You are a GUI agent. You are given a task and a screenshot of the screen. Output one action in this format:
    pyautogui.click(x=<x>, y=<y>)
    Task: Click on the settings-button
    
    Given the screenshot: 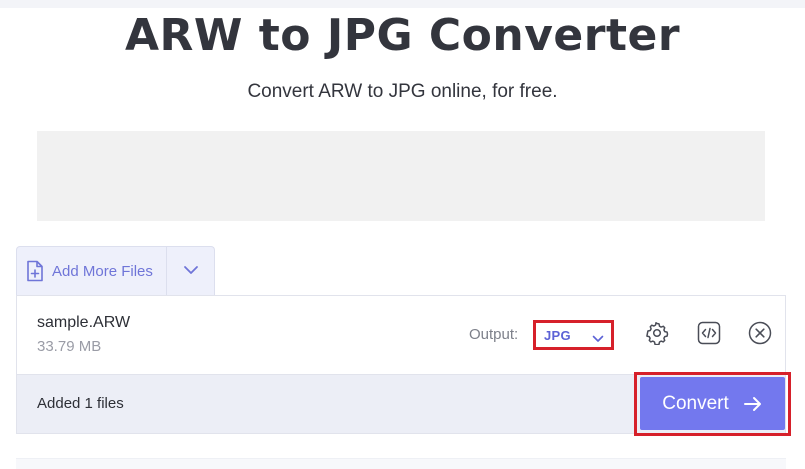 What is the action you would take?
    pyautogui.click(x=657, y=335)
    